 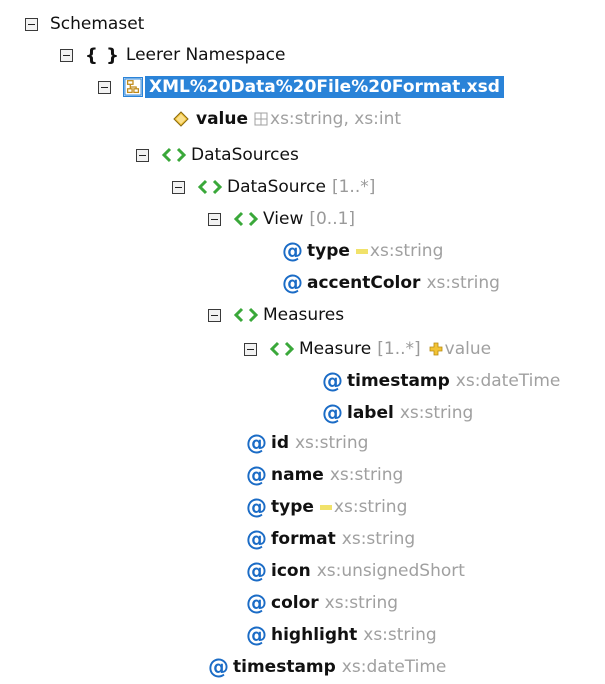 What do you see at coordinates (397, 413) in the screenshot?
I see `tree-node-attribute: @ label xs:string` at bounding box center [397, 413].